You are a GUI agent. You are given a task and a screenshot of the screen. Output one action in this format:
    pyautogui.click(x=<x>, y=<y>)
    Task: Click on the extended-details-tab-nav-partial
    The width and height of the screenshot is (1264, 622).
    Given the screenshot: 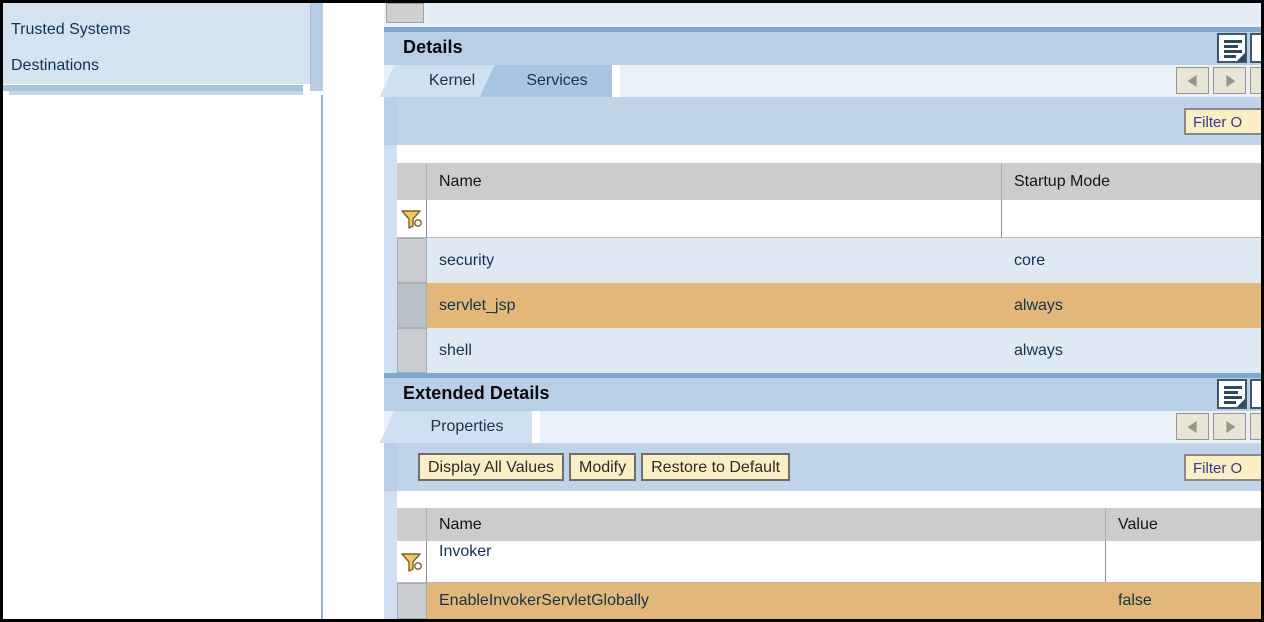 What is the action you would take?
    pyautogui.click(x=1255, y=426)
    